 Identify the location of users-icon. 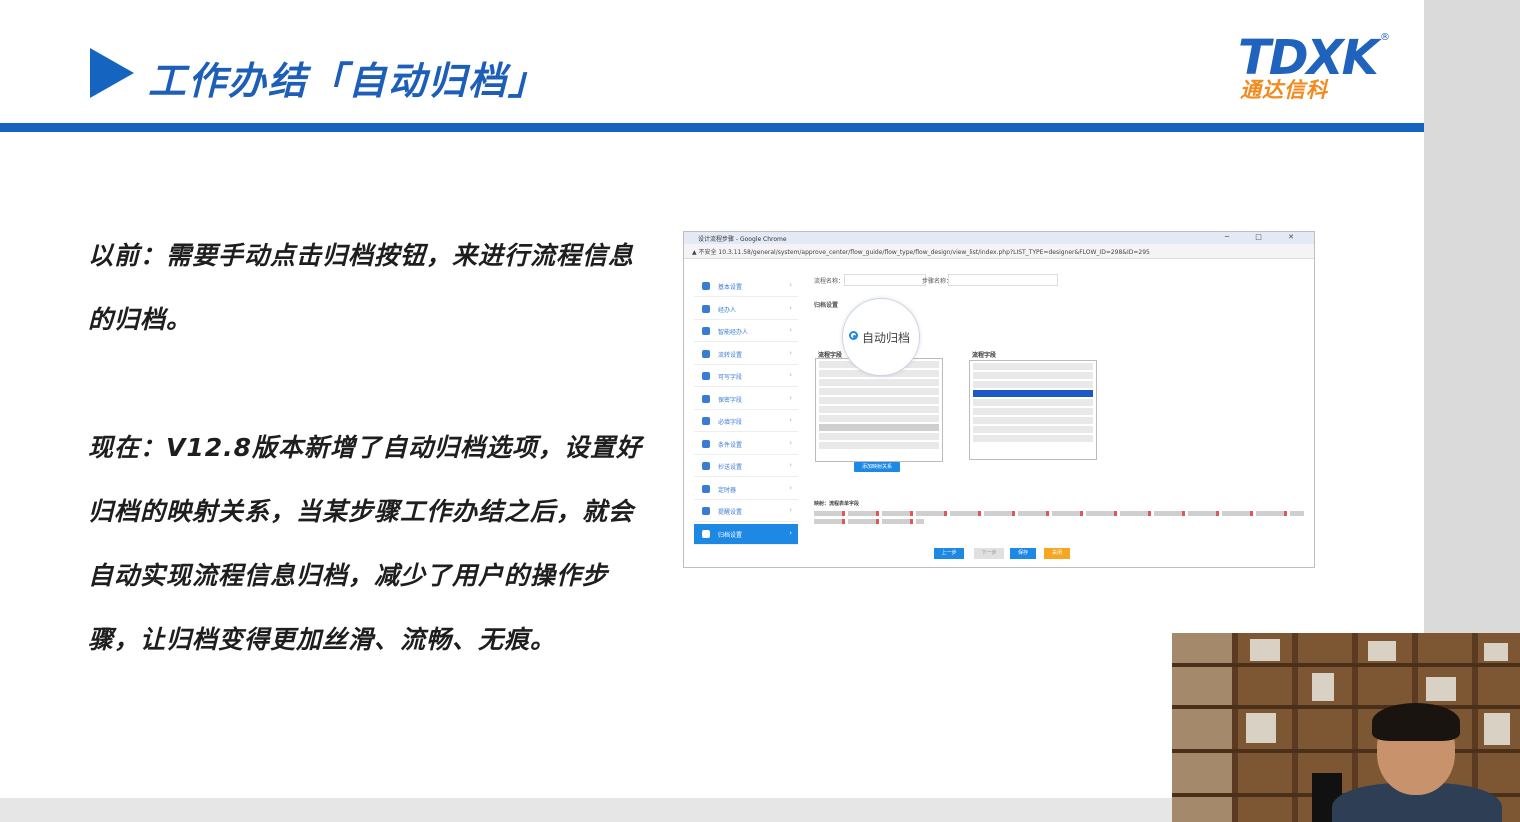
(706, 331).